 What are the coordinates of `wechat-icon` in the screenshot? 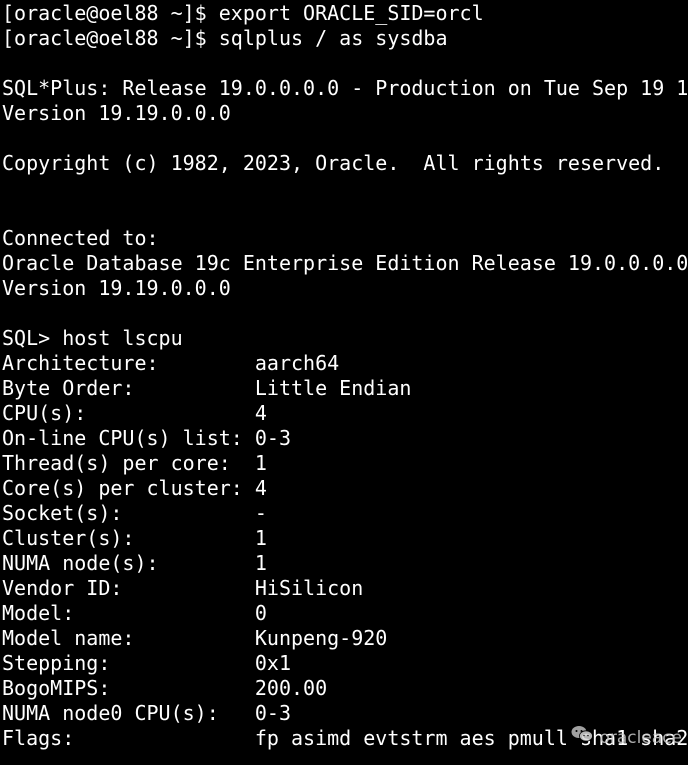 It's located at (582, 738).